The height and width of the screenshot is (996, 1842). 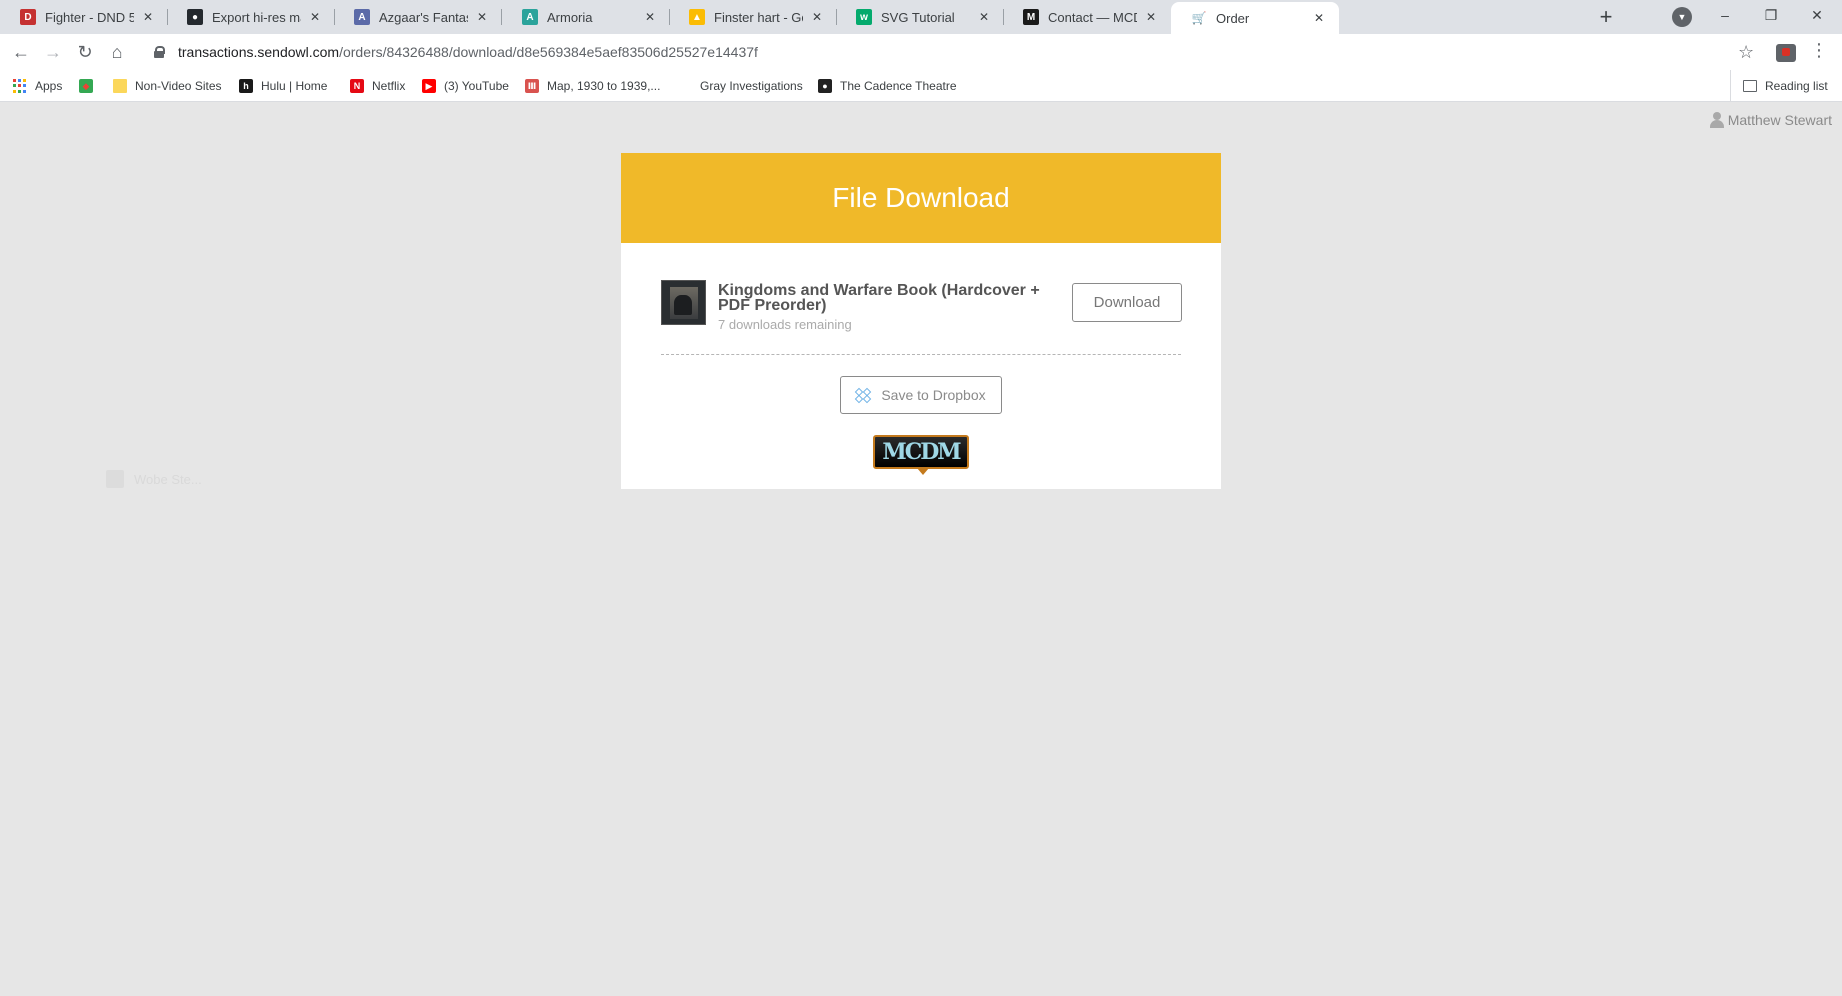 What do you see at coordinates (1606, 16) in the screenshot?
I see `new-tab-button: +` at bounding box center [1606, 16].